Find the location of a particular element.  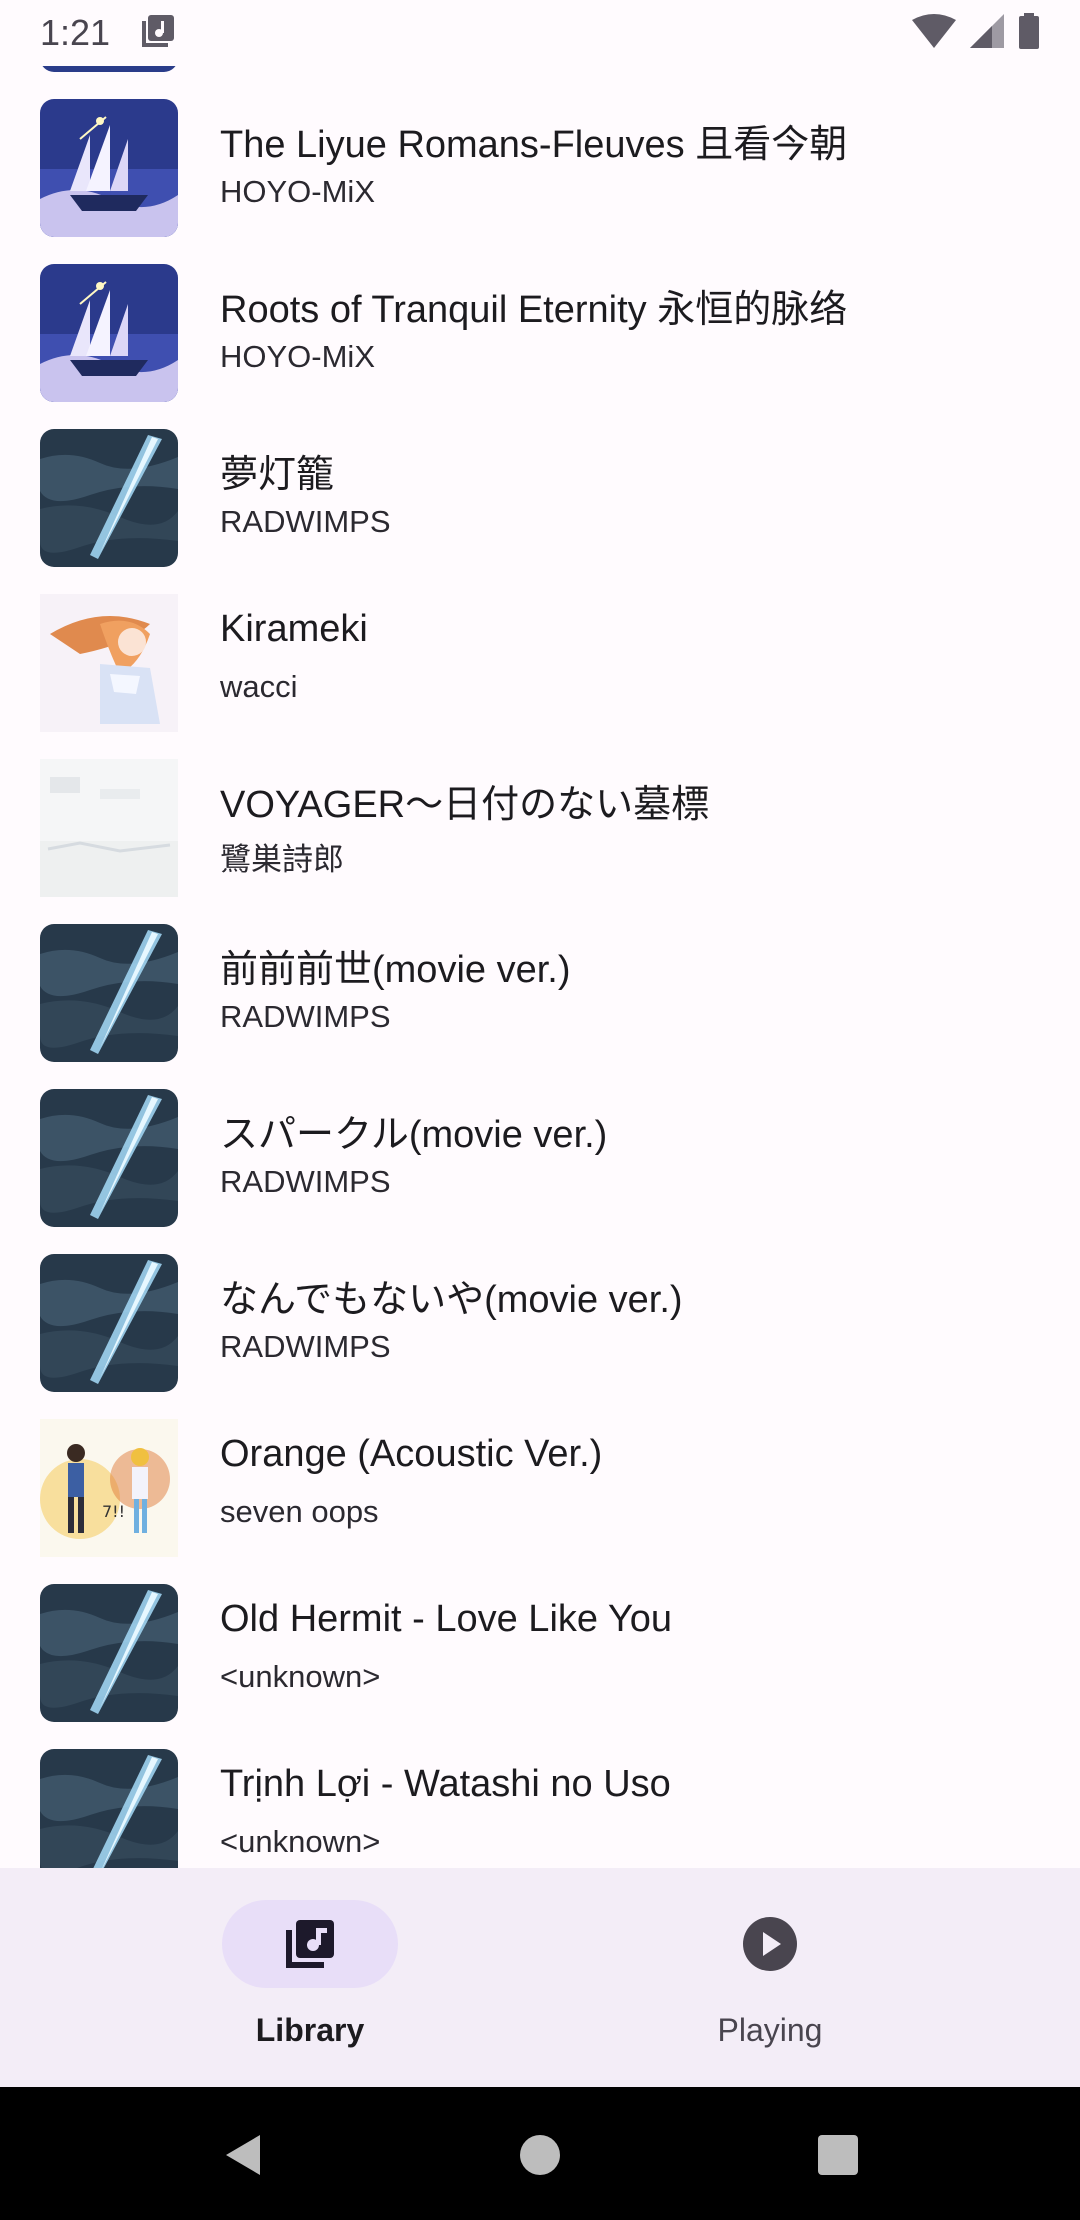

song-list-item: 7!! Orange (Acoustic Ver.) seven oops is located at coordinates (540, 1479).